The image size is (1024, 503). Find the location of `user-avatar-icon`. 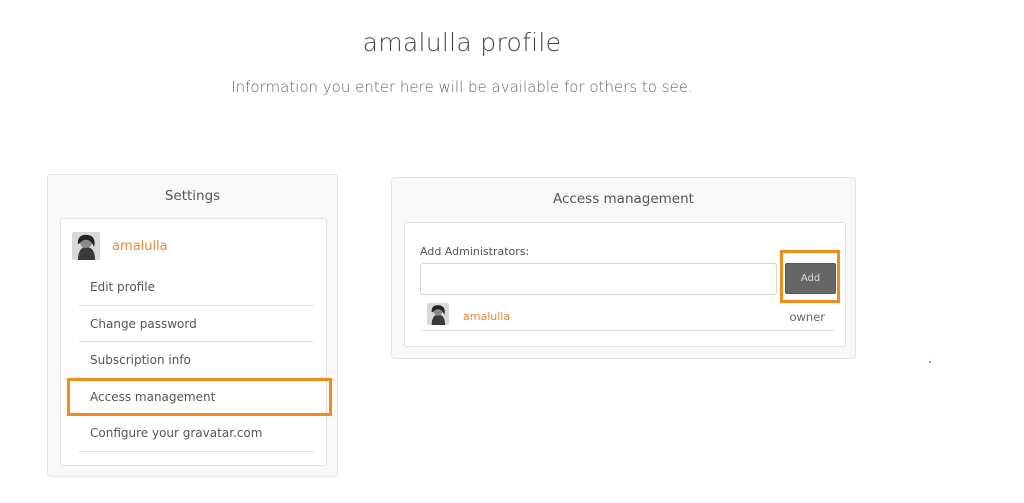

user-avatar-icon is located at coordinates (86, 246).